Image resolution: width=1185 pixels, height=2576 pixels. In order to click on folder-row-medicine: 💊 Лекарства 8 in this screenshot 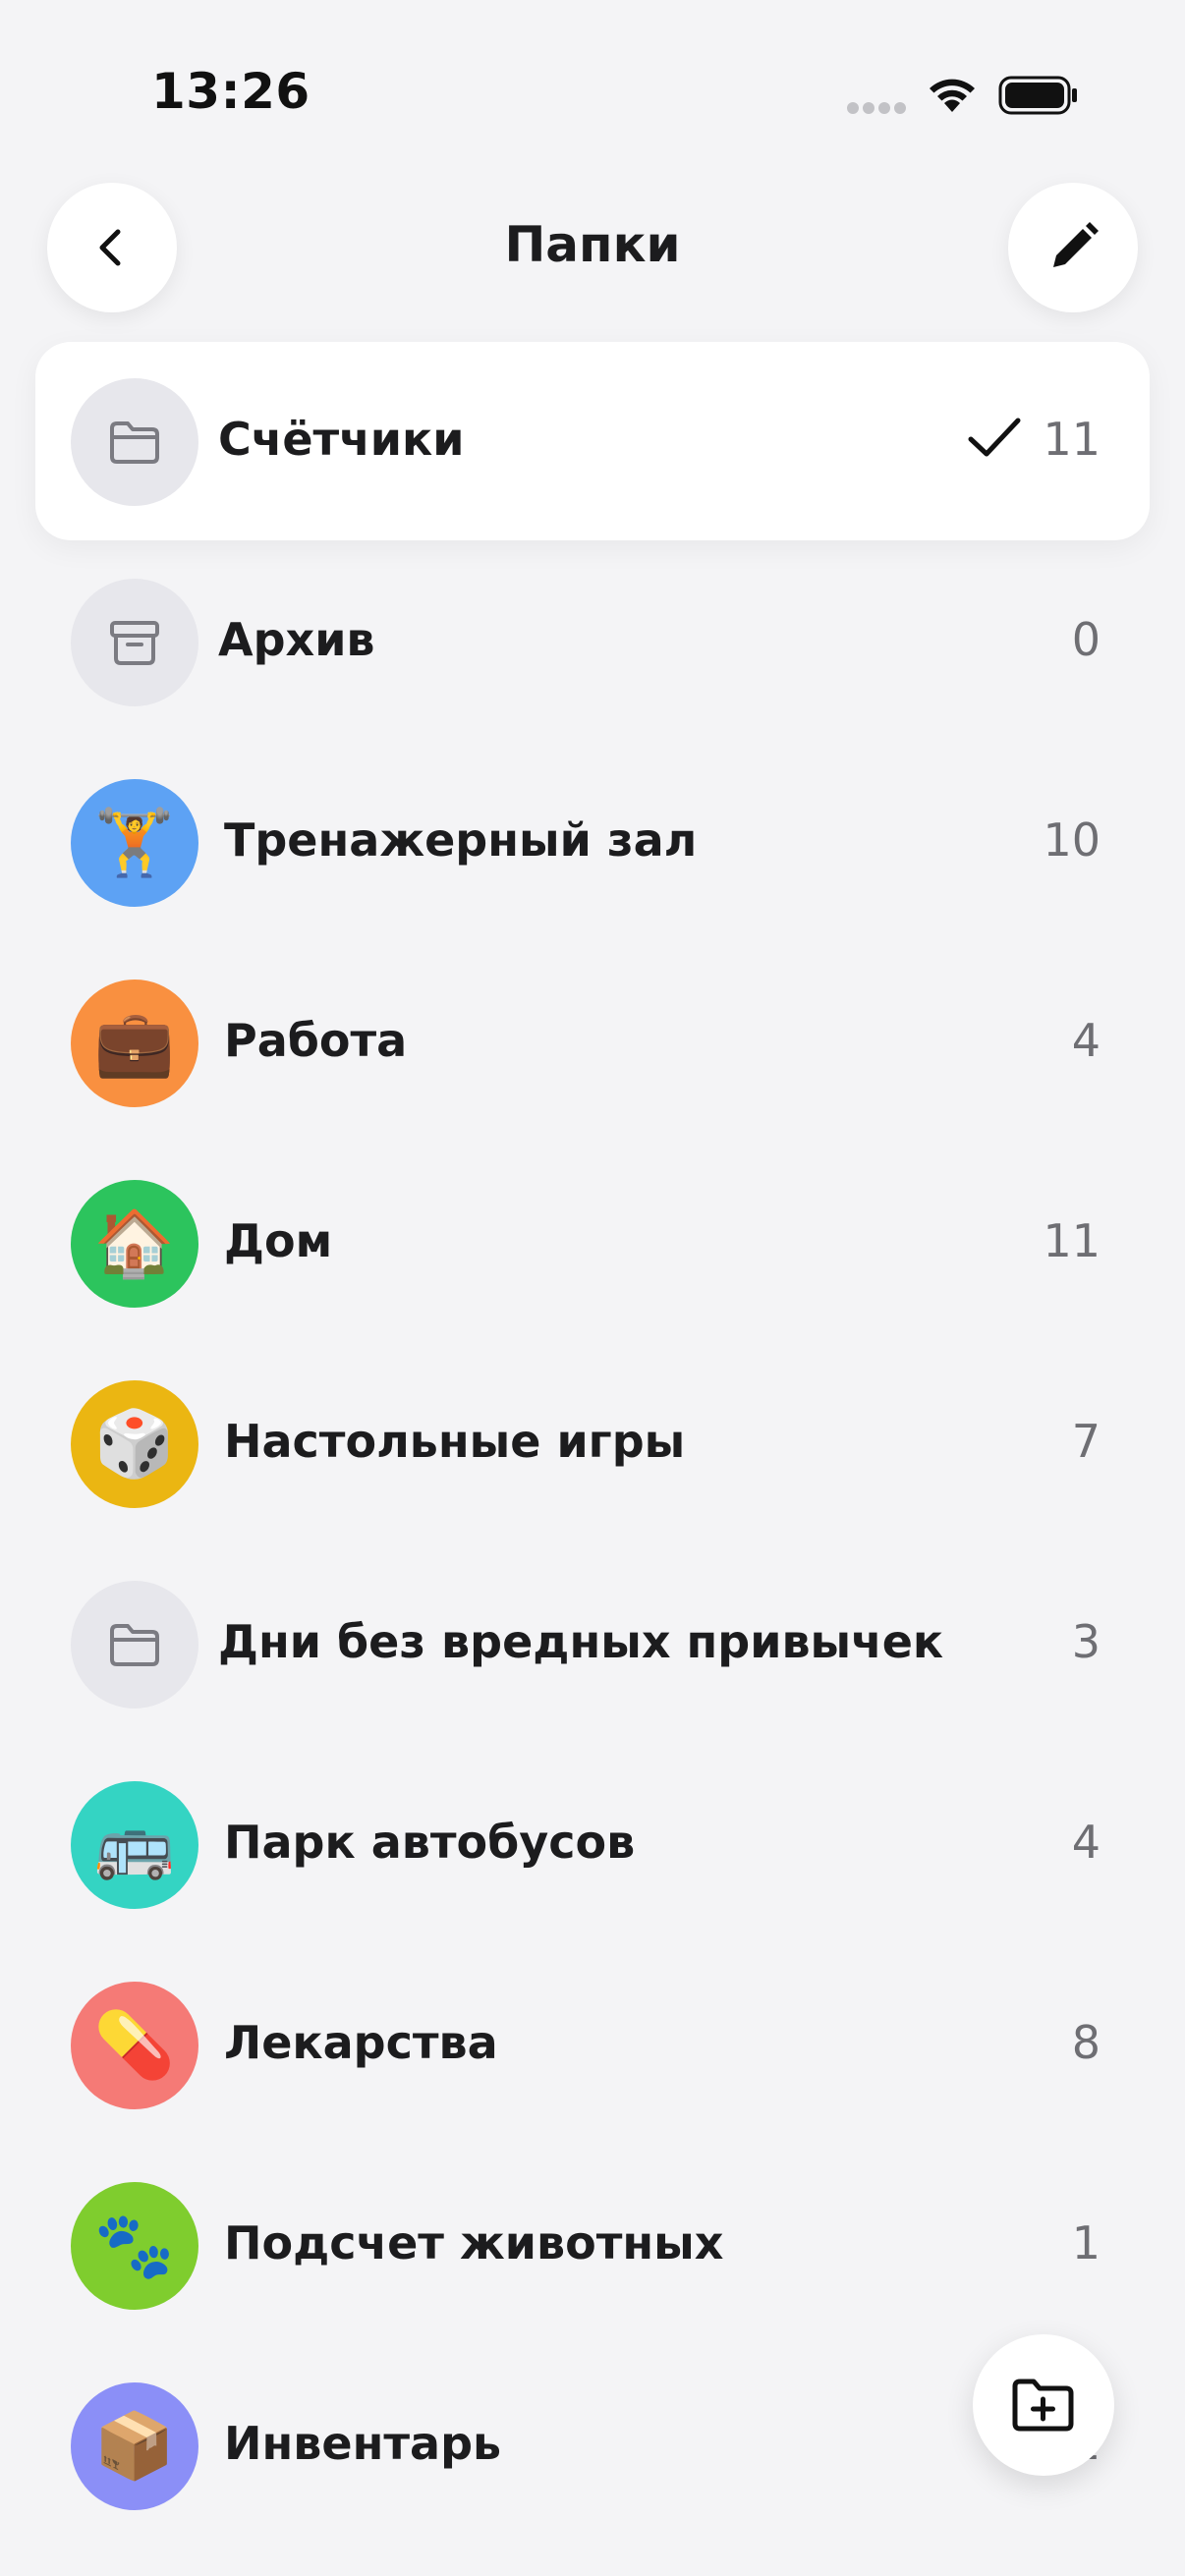, I will do `click(592, 2044)`.